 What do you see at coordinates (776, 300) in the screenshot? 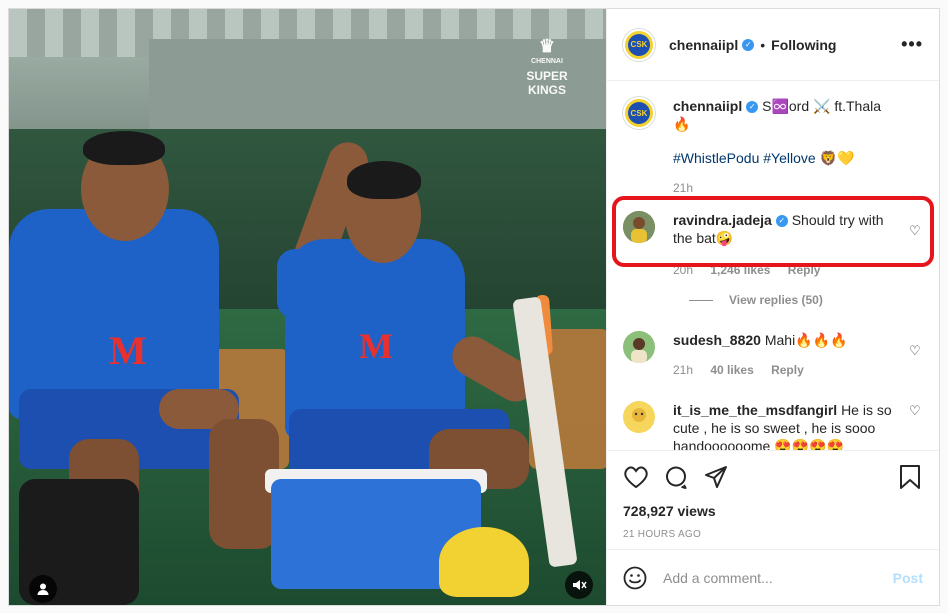
I see `view-replies-label: View replies (50)` at bounding box center [776, 300].